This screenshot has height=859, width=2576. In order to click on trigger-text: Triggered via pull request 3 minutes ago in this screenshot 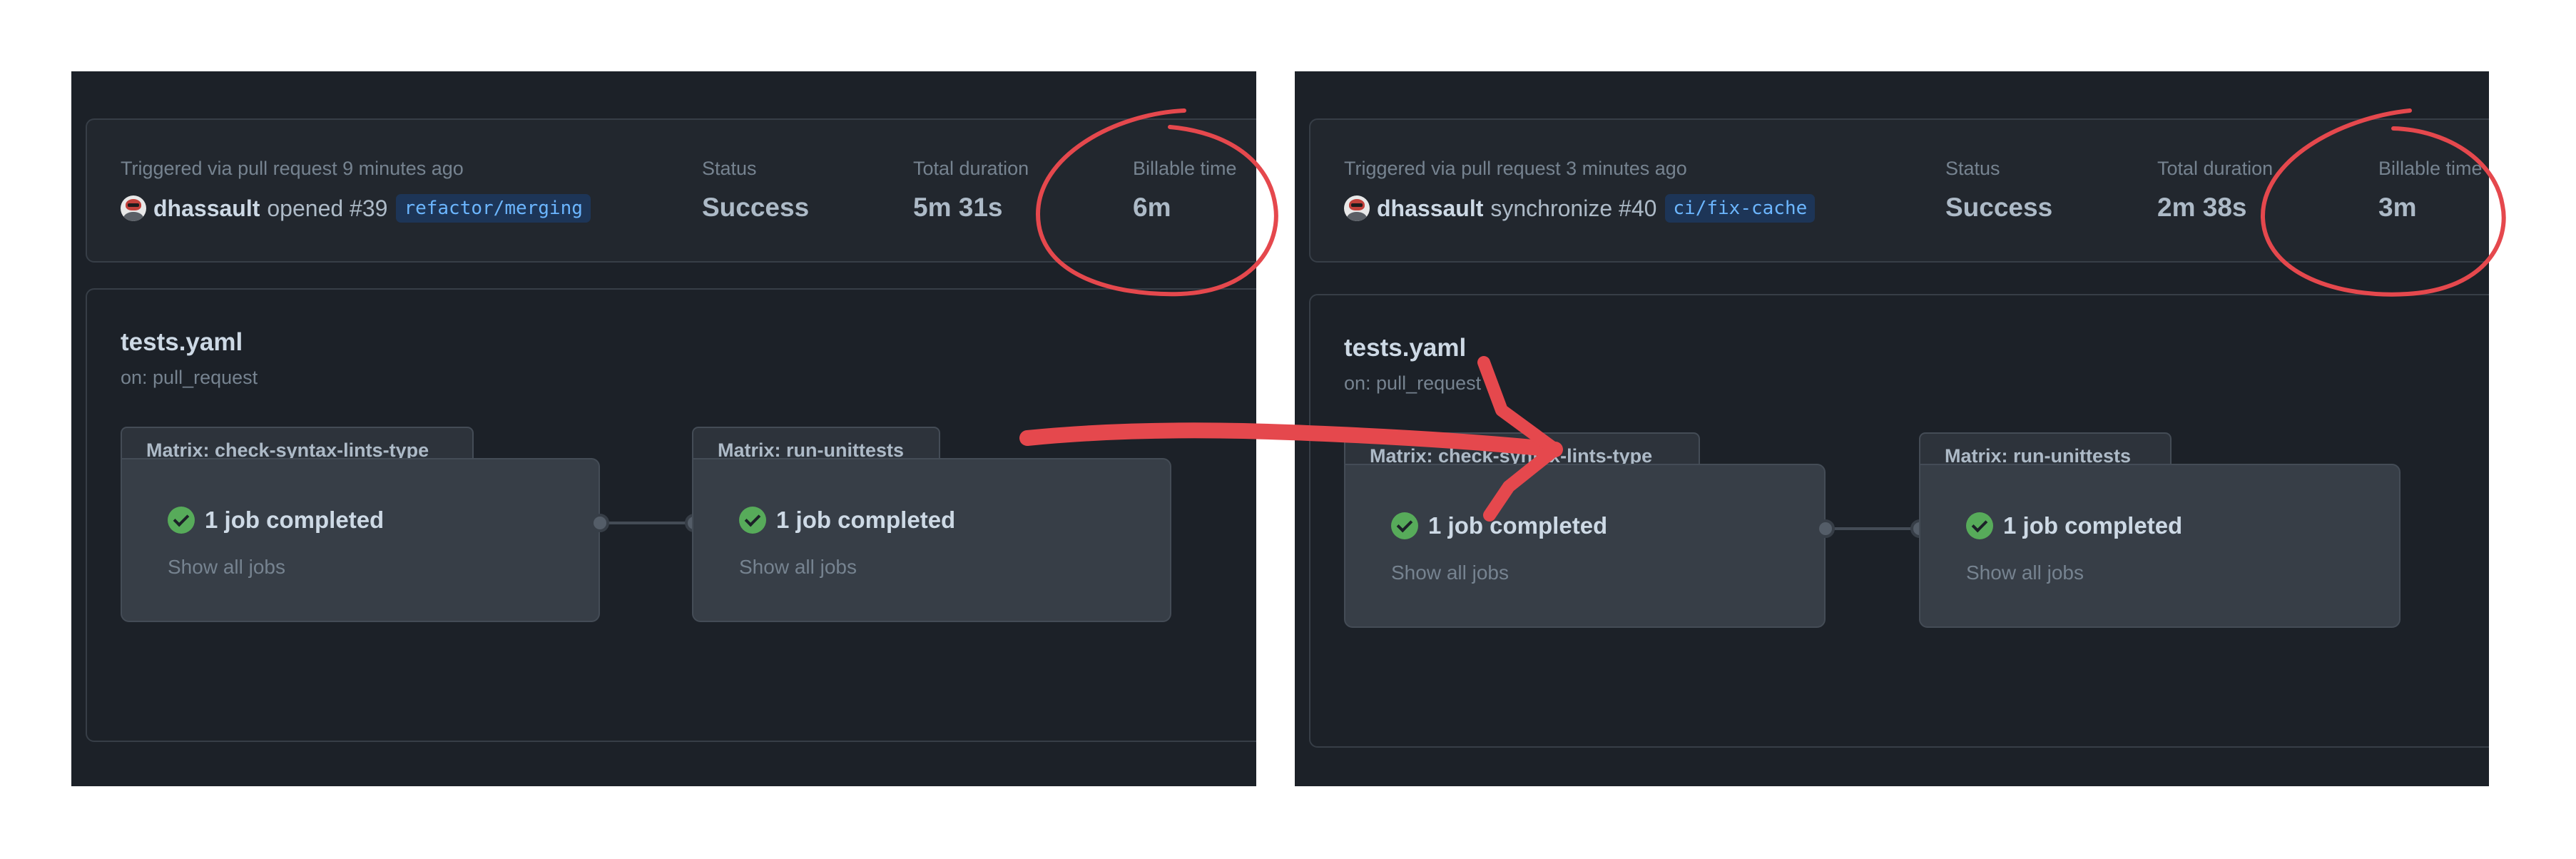, I will do `click(1515, 168)`.